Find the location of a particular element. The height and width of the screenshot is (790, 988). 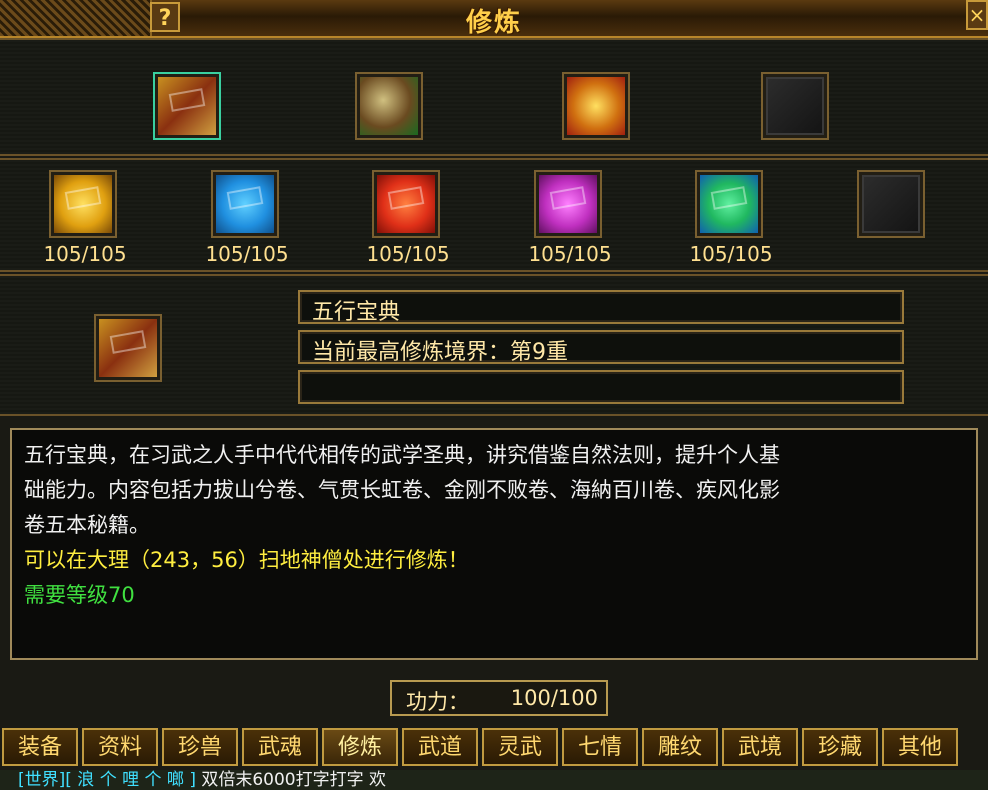

tab-wudao: 武道 is located at coordinates (440, 747).